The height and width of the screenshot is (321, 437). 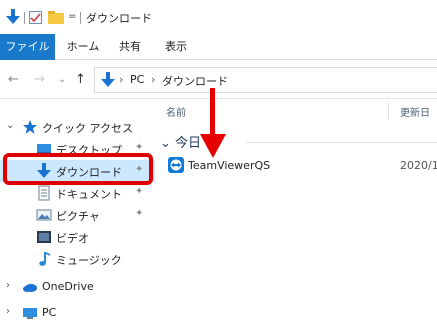 I want to click on cloud-icon, so click(x=30, y=288).